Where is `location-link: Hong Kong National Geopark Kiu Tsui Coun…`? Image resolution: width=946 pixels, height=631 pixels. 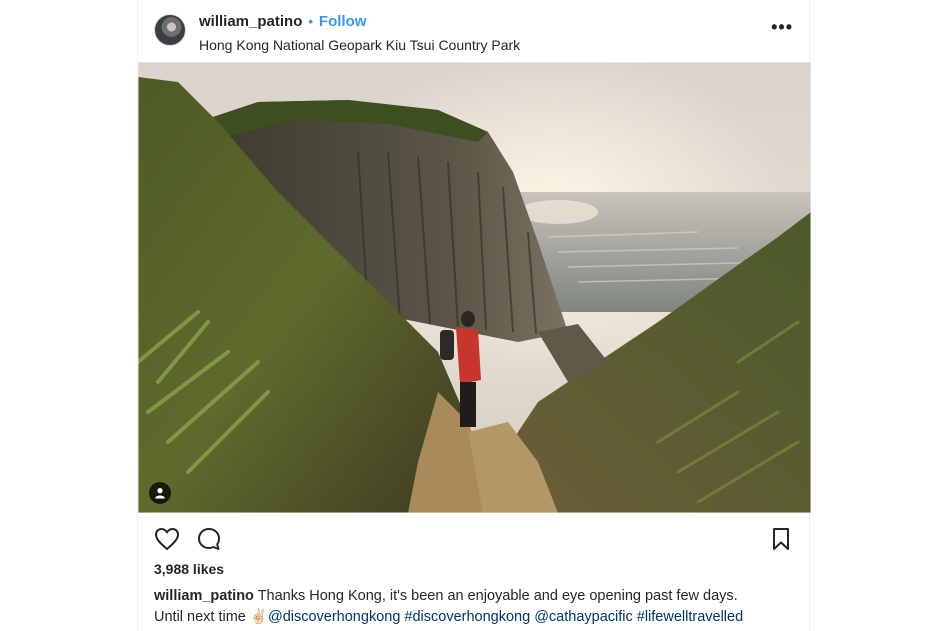
location-link: Hong Kong National Geopark Kiu Tsui Coun… is located at coordinates (359, 45).